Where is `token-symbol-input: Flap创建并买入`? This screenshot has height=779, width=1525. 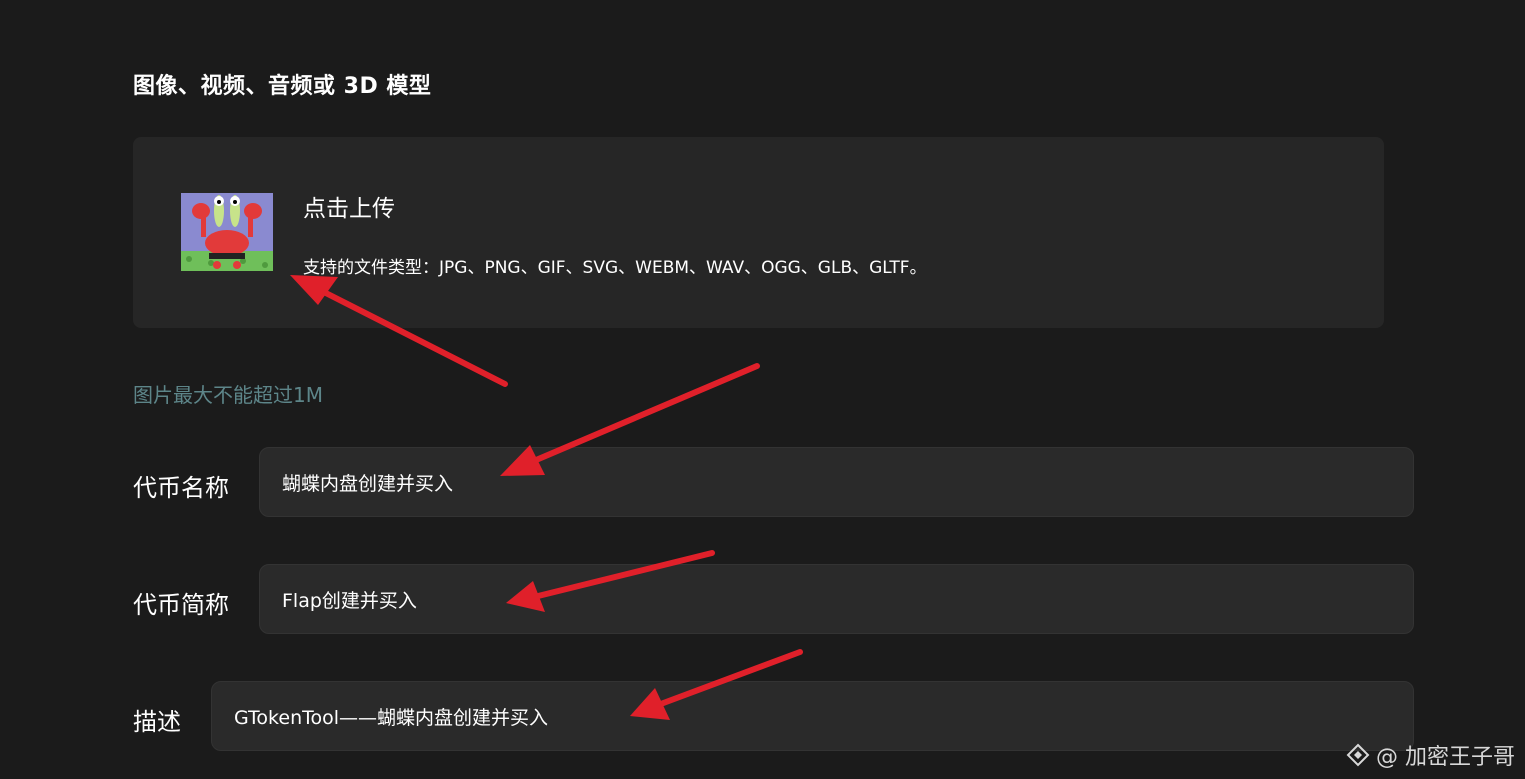 token-symbol-input: Flap创建并买入 is located at coordinates (836, 599).